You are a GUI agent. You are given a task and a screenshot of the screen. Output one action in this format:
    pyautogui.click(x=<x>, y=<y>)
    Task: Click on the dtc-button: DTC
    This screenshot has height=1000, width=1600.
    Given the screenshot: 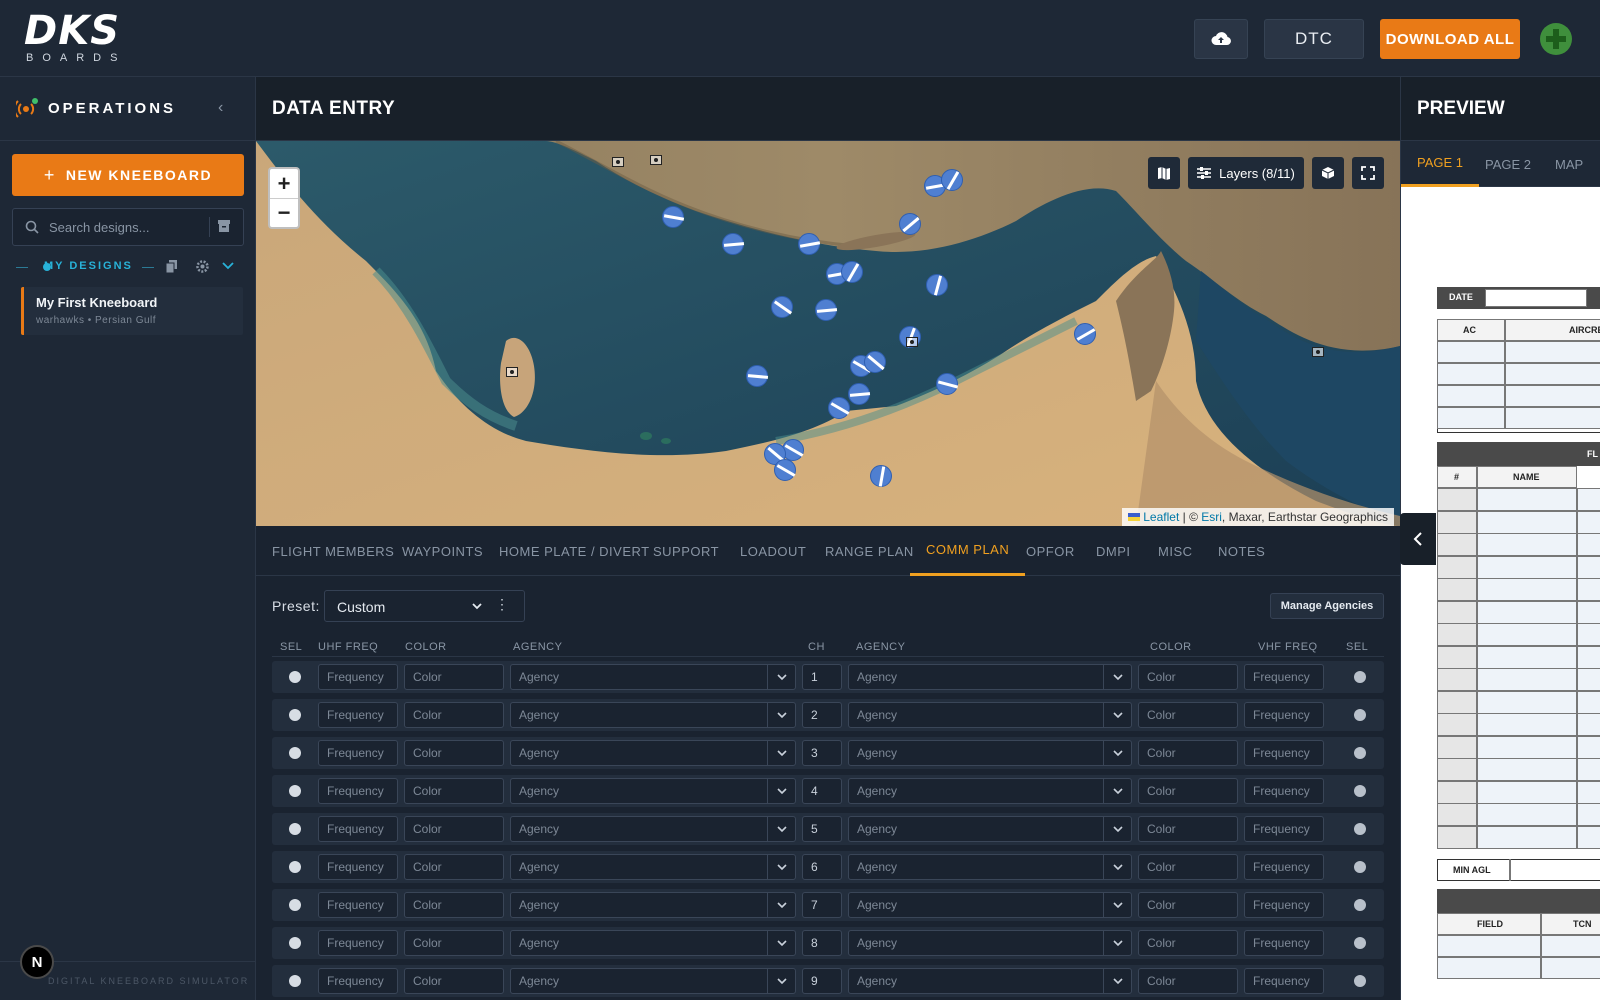 What is the action you would take?
    pyautogui.click(x=1314, y=39)
    